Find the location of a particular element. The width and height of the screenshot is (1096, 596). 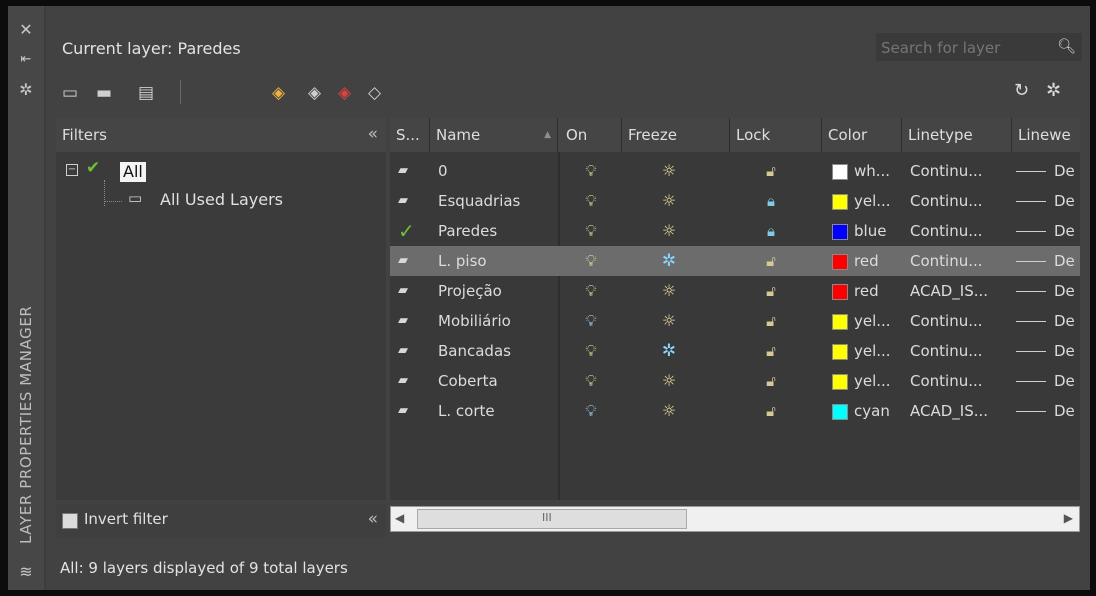

col-lineweight: Linewe is located at coordinates (1046, 135).